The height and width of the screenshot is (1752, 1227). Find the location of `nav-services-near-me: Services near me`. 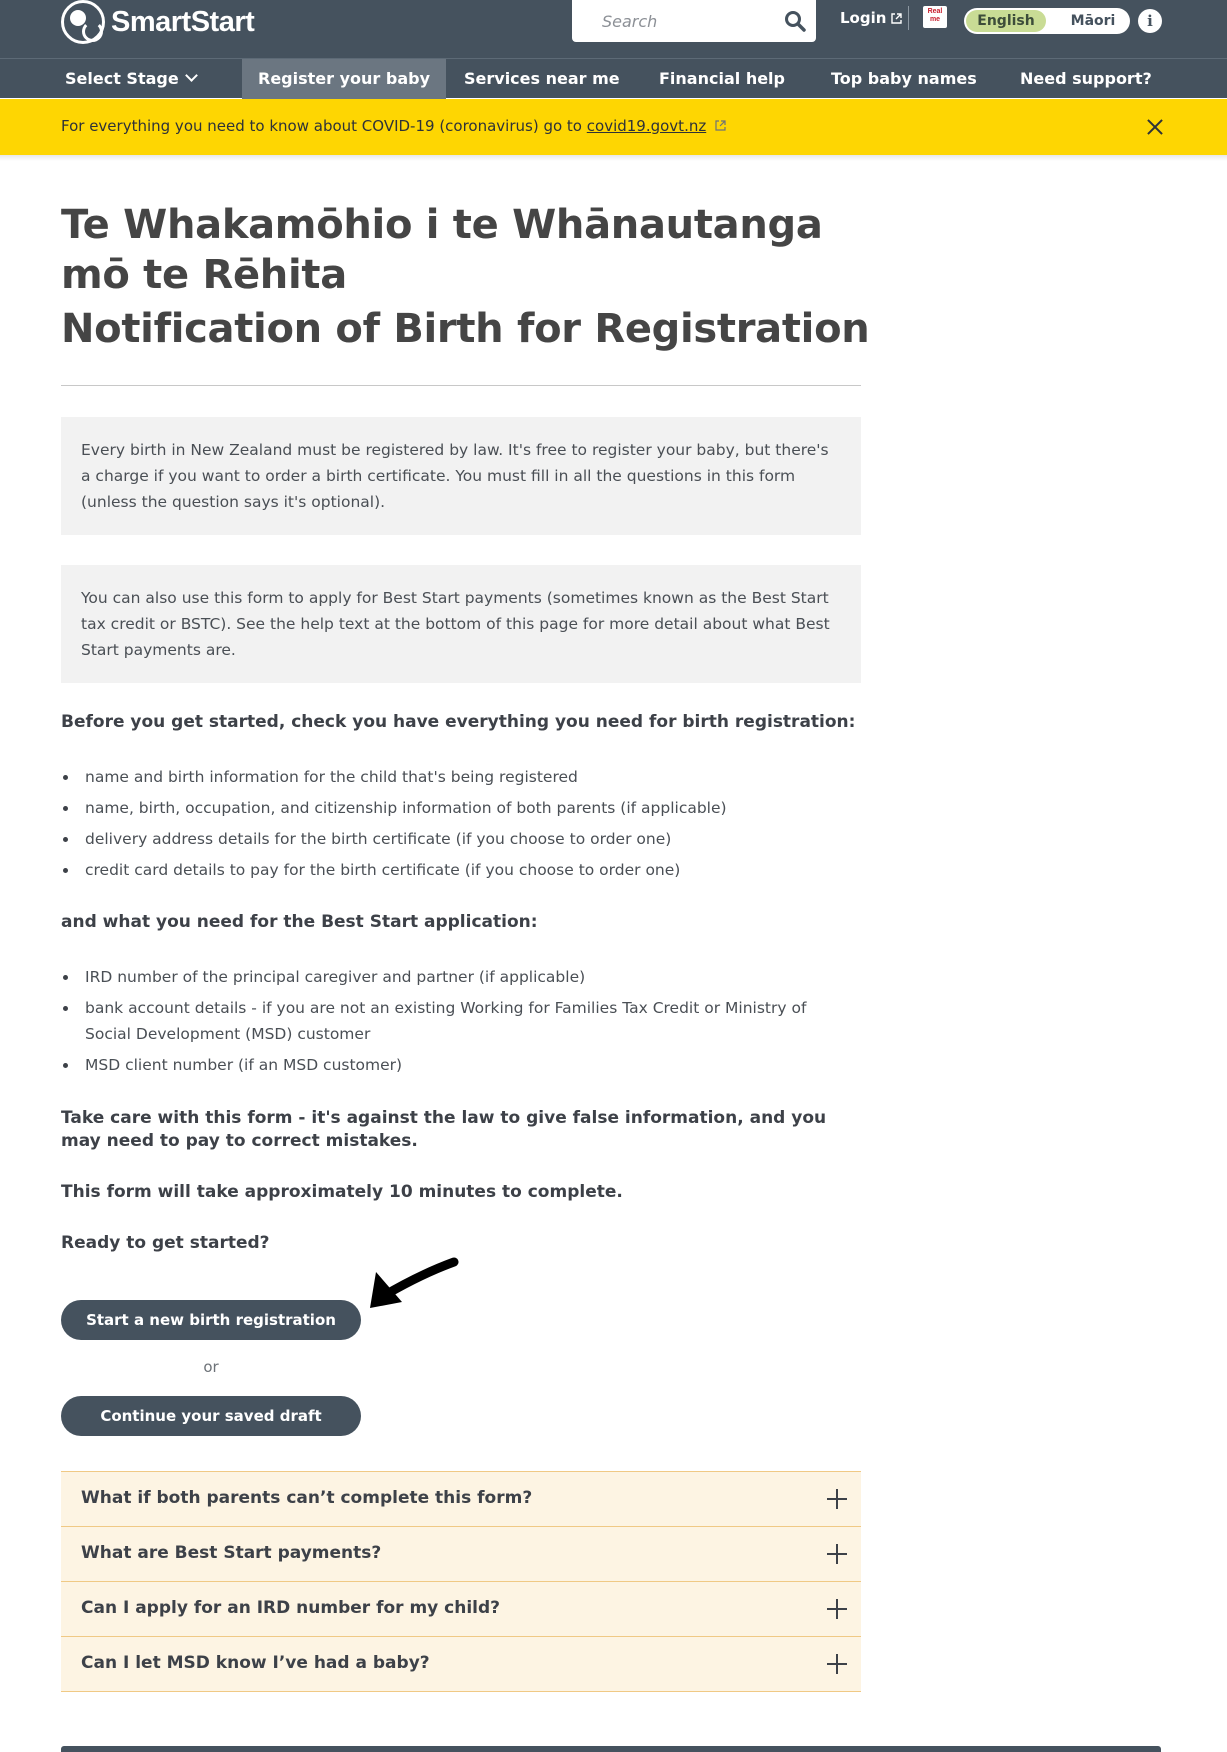

nav-services-near-me: Services near me is located at coordinates (542, 79).